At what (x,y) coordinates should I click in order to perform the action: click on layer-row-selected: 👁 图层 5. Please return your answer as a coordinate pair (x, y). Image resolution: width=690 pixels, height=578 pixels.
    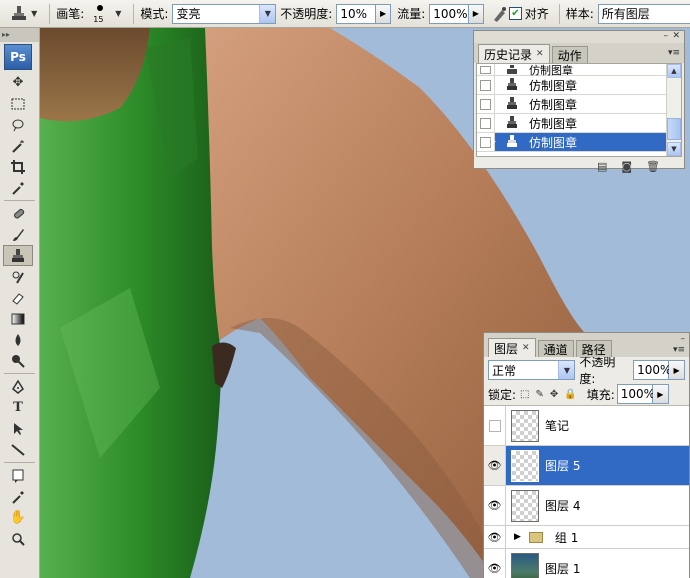
    Looking at the image, I should click on (586, 466).